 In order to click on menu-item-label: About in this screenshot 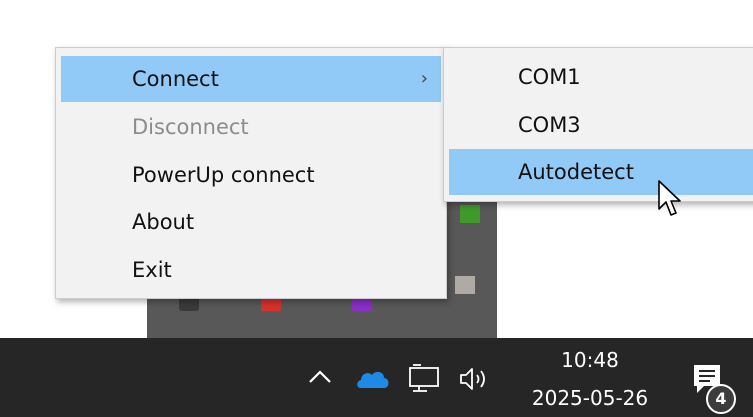, I will do `click(163, 222)`.